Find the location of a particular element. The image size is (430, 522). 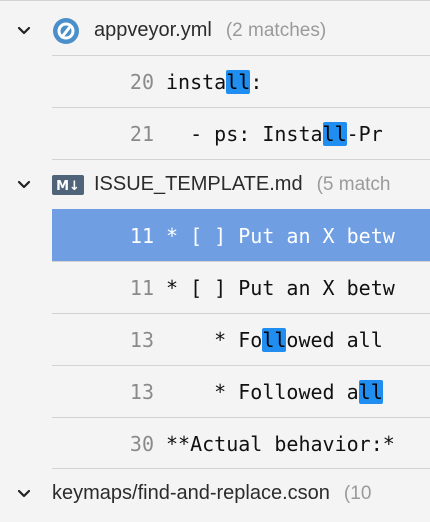

match-text: * Followed a is located at coordinates (262, 391).